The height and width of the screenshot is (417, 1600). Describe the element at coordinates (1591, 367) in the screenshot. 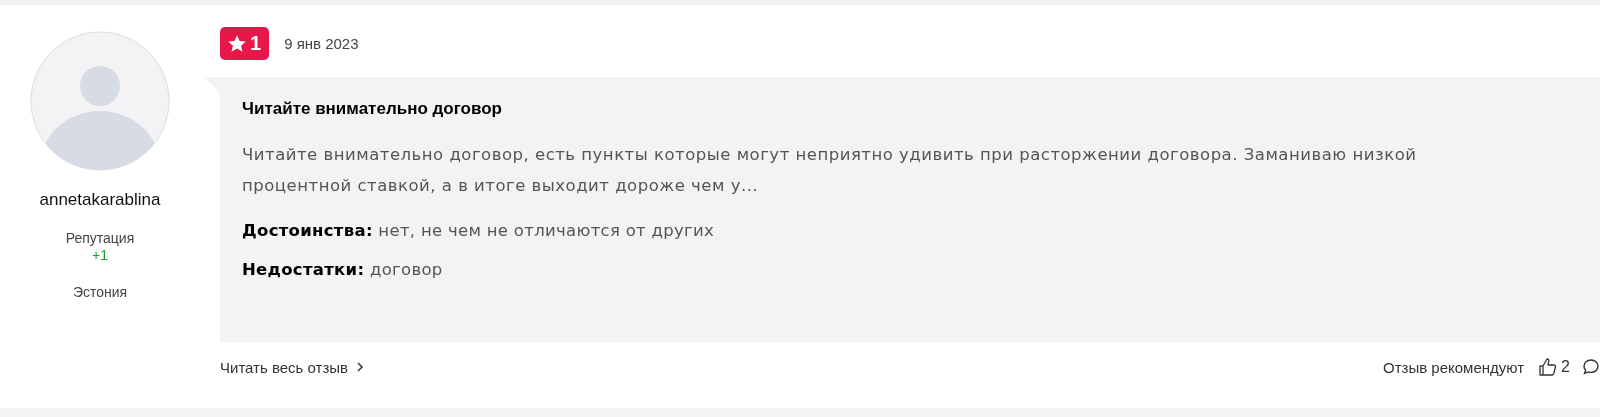

I see `comment-icon` at that location.